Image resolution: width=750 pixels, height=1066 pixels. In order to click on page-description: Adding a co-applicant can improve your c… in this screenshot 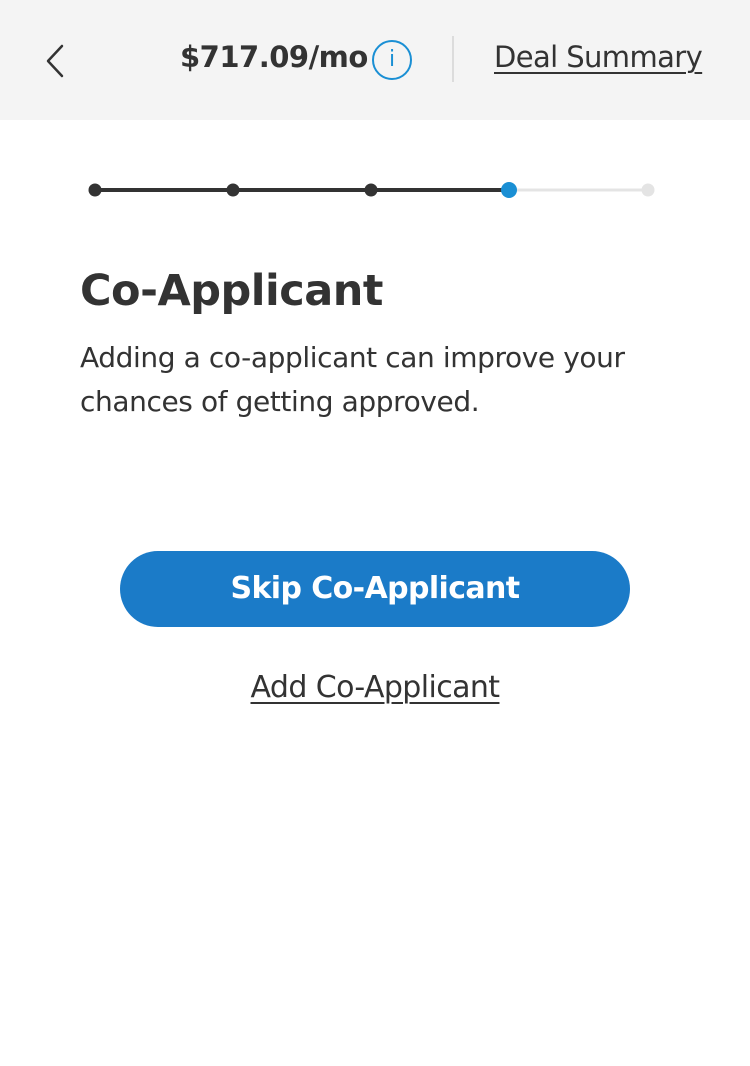, I will do `click(352, 379)`.